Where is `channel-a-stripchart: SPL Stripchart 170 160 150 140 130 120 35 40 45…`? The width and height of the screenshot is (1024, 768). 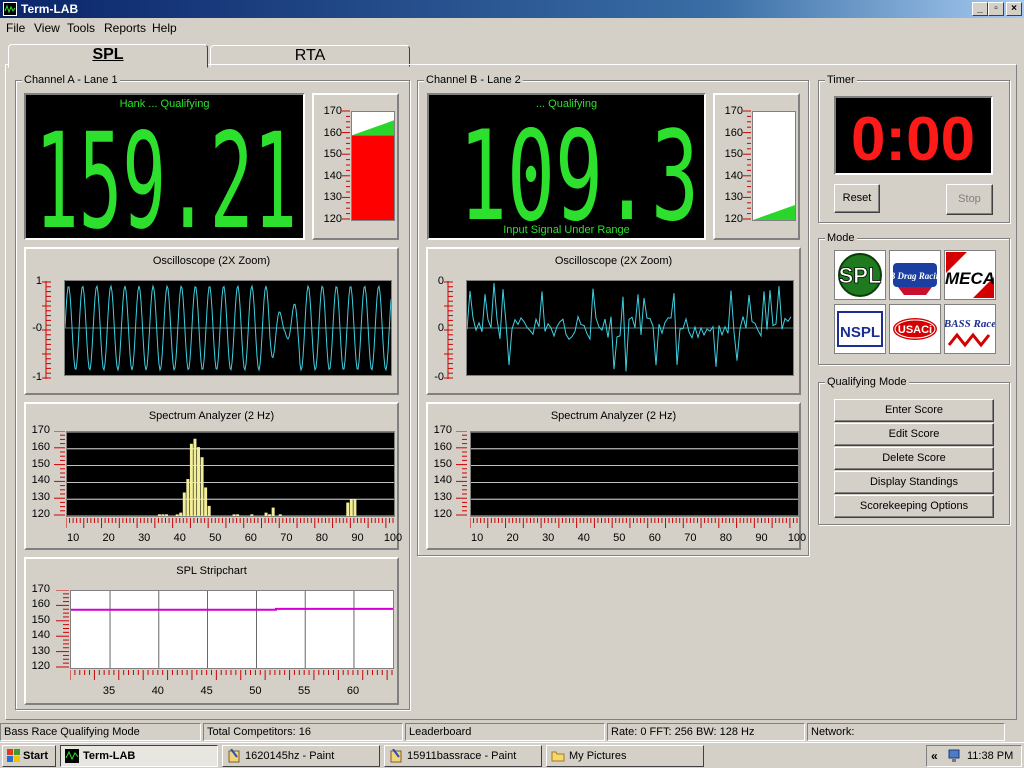
channel-a-stripchart: SPL Stripchart 170 160 150 140 130 120 35 40 45… is located at coordinates (211, 631).